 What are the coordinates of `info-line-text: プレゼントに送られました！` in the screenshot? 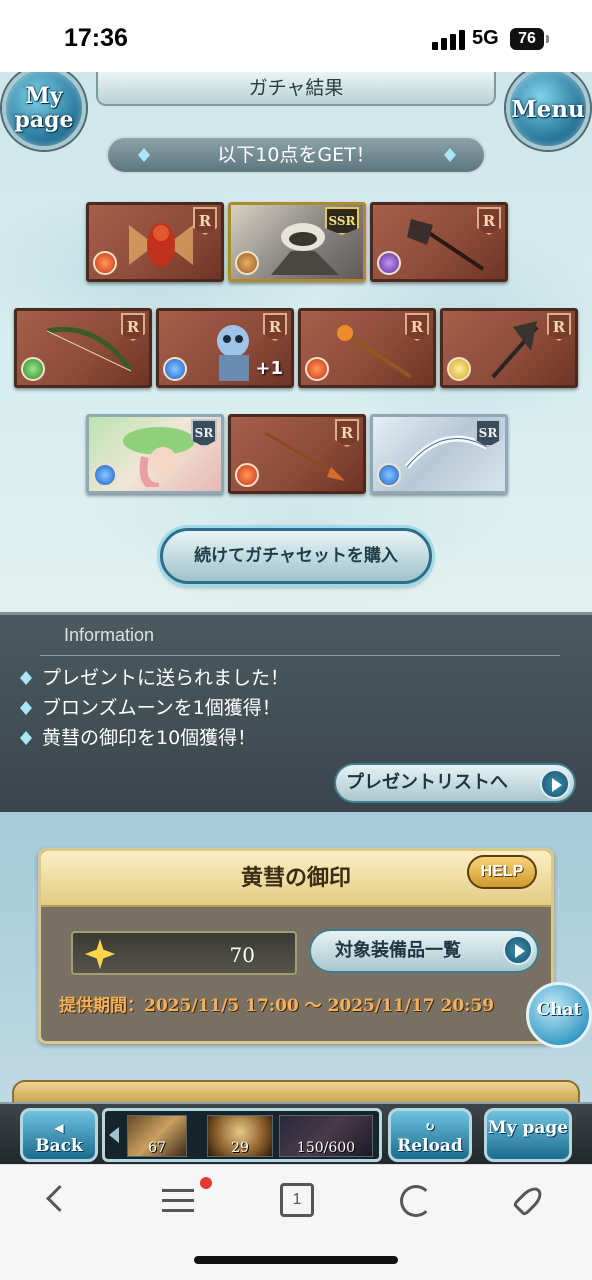 It's located at (166, 678).